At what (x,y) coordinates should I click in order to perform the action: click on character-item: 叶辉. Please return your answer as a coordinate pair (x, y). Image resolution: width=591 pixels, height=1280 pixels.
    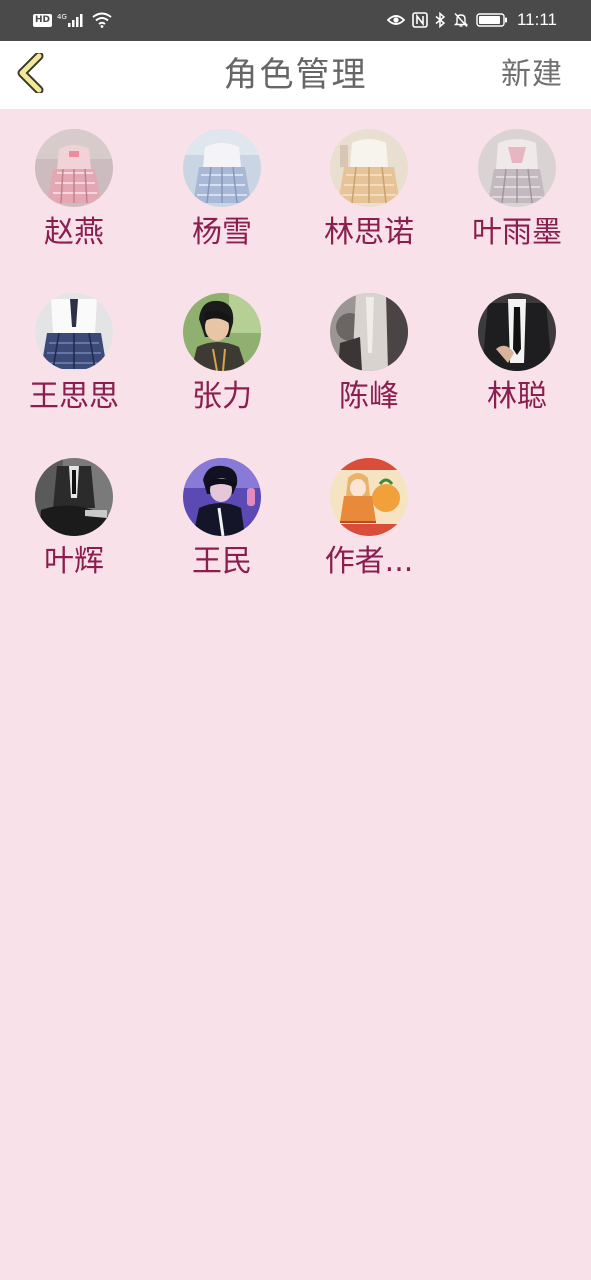
    Looking at the image, I should click on (74, 513).